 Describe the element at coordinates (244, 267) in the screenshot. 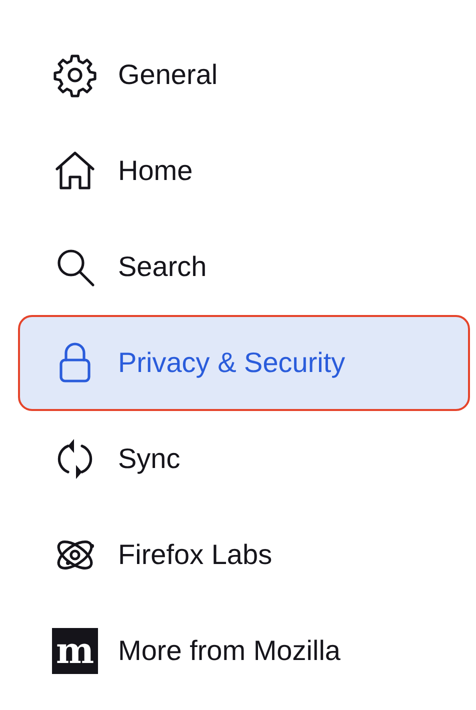

I see `sidebar-item: Search` at that location.